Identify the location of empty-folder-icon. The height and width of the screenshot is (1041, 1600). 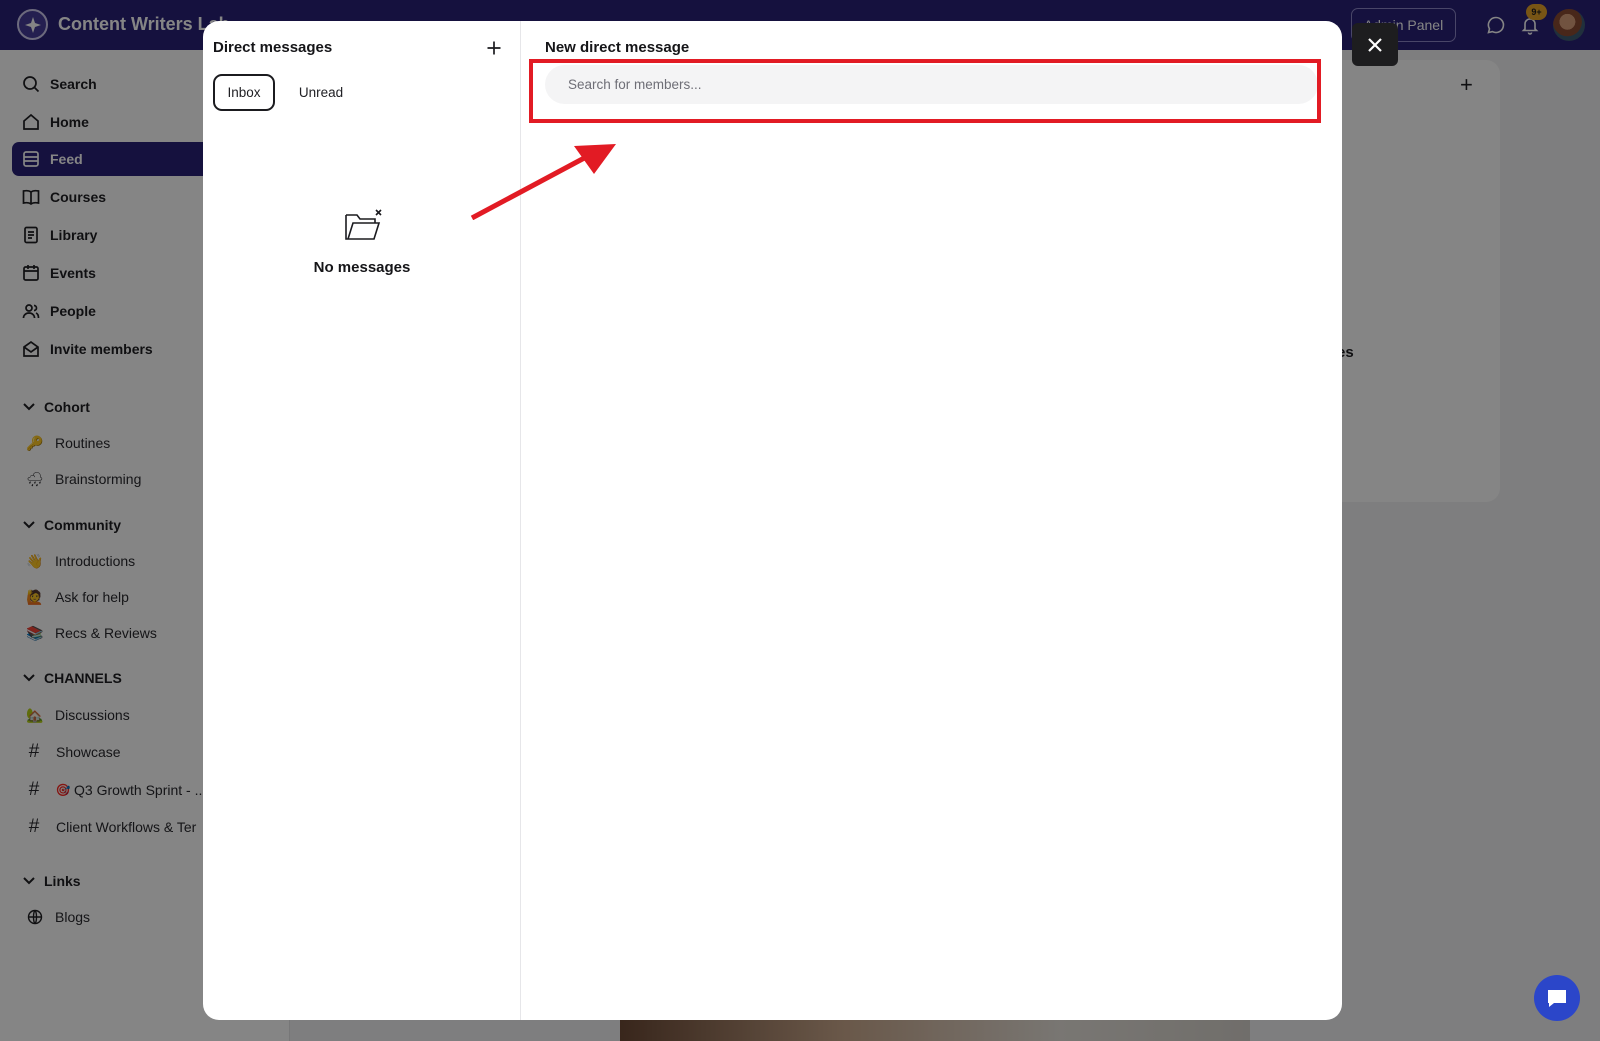
(363, 224).